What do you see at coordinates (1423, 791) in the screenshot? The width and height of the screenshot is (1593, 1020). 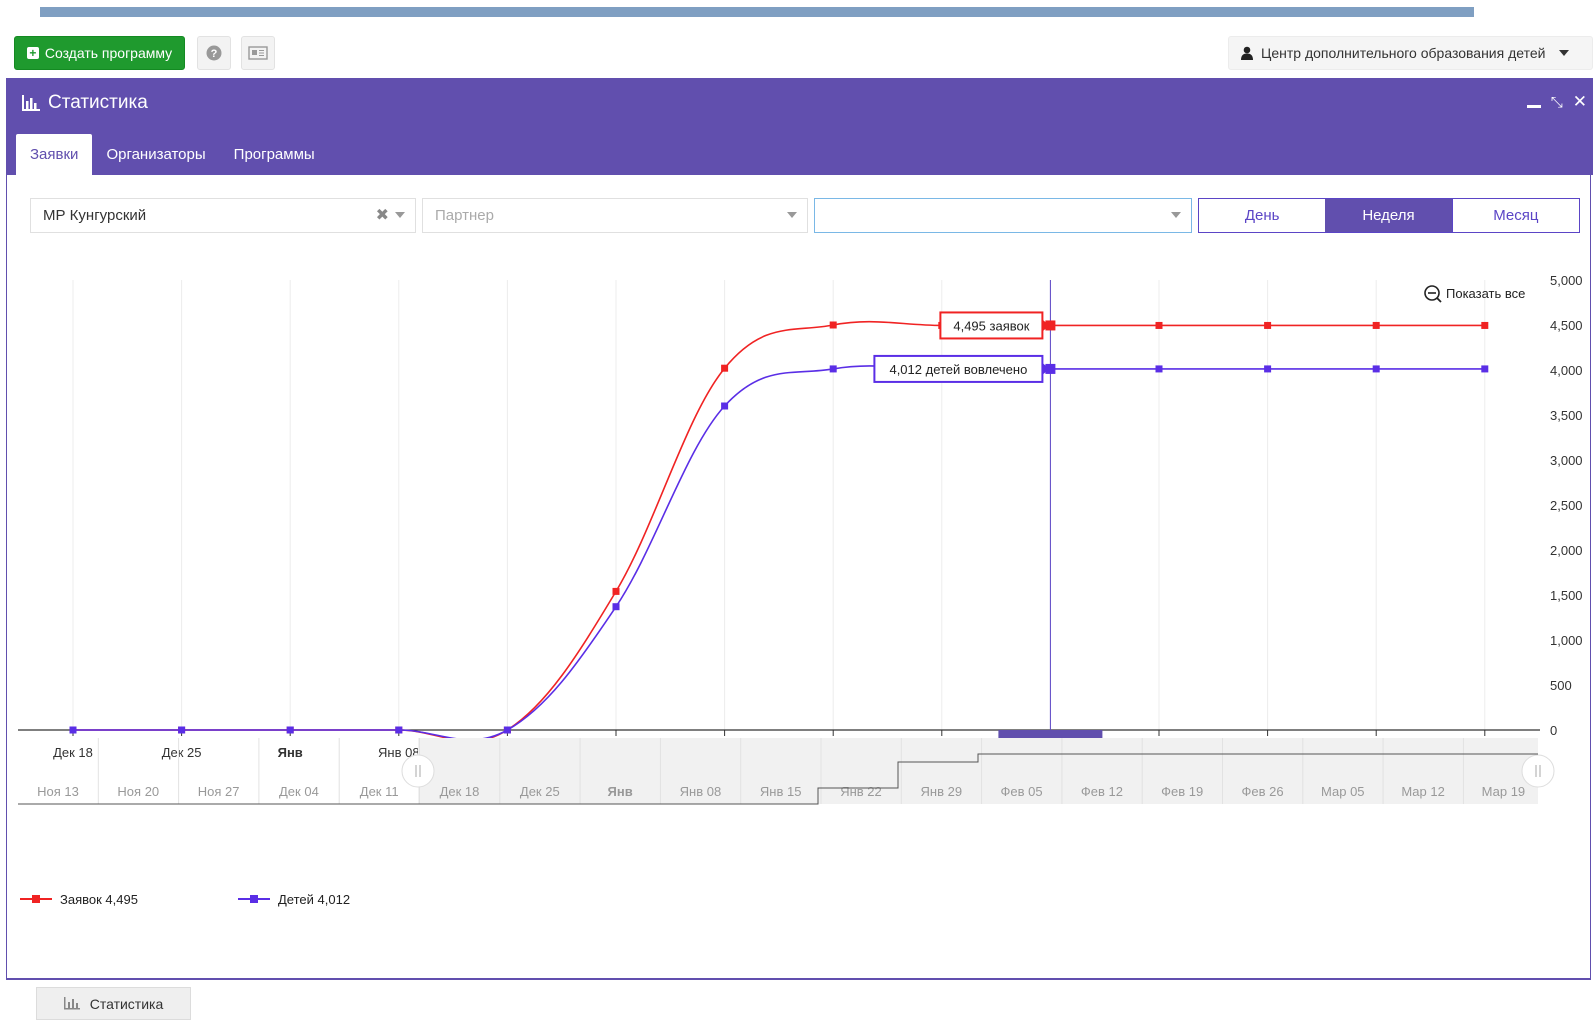 I see `navigator-tick-label: Мар 12` at bounding box center [1423, 791].